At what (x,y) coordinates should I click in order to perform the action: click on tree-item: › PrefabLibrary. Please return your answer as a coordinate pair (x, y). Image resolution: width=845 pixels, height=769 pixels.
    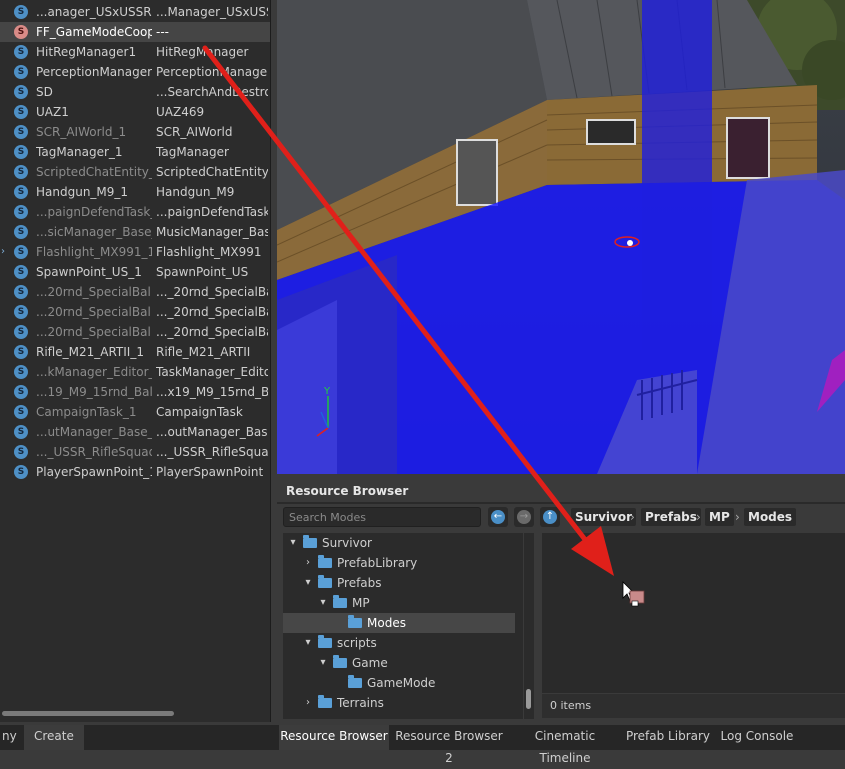
    Looking at the image, I should click on (399, 563).